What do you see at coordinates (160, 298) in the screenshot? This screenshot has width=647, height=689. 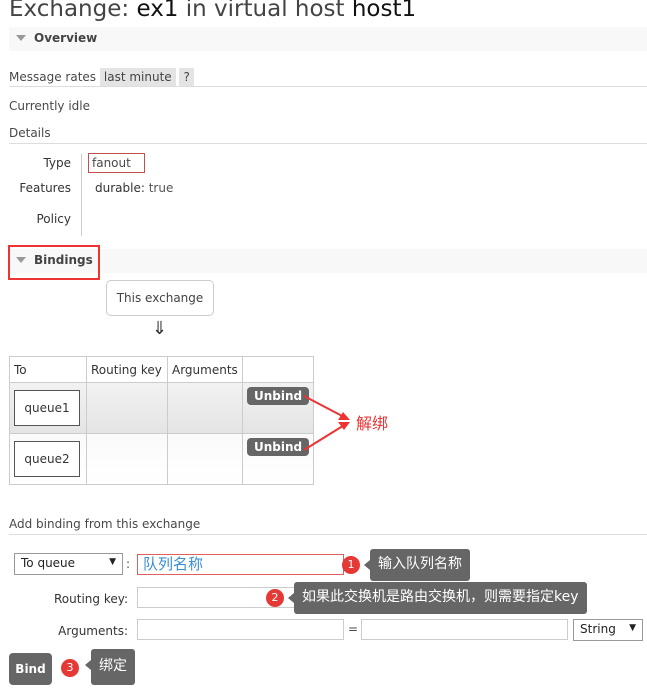 I see `source-exchange-box: This exchange` at bounding box center [160, 298].